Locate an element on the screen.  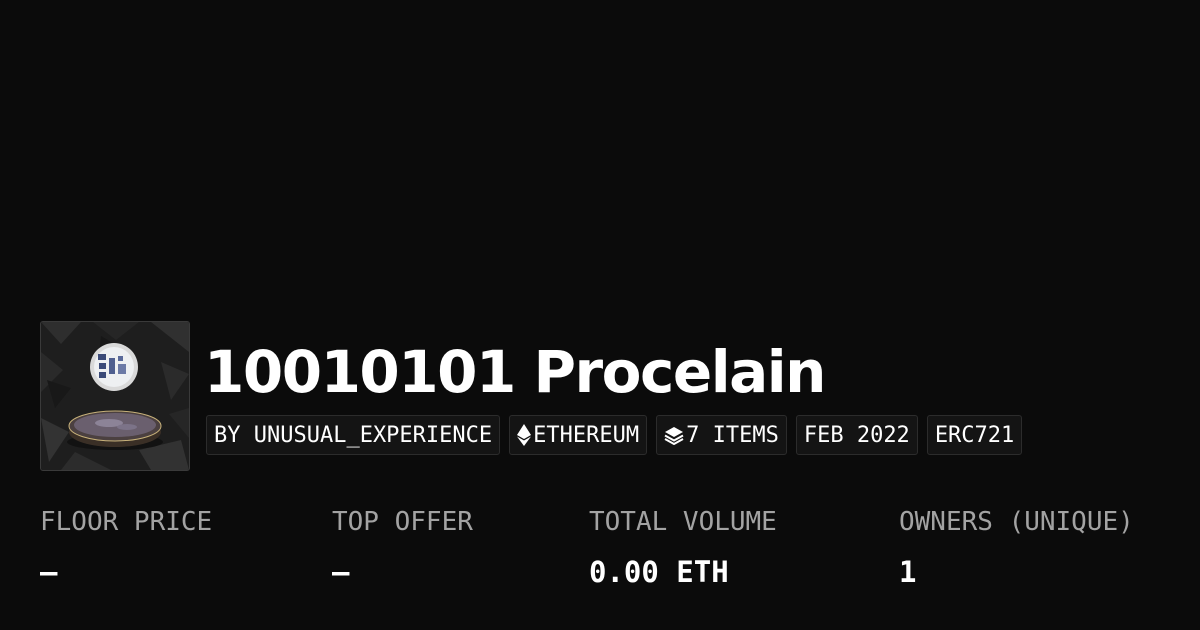
chain-tag-label: ETHEREUM is located at coordinates (586, 435).